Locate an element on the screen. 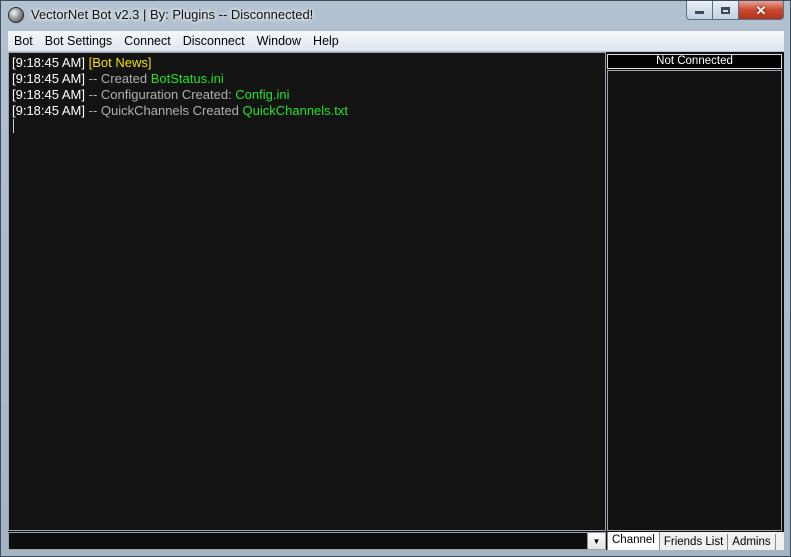 This screenshot has height=557, width=791. menu-bot-settings: Bot Settings is located at coordinates (78, 41).